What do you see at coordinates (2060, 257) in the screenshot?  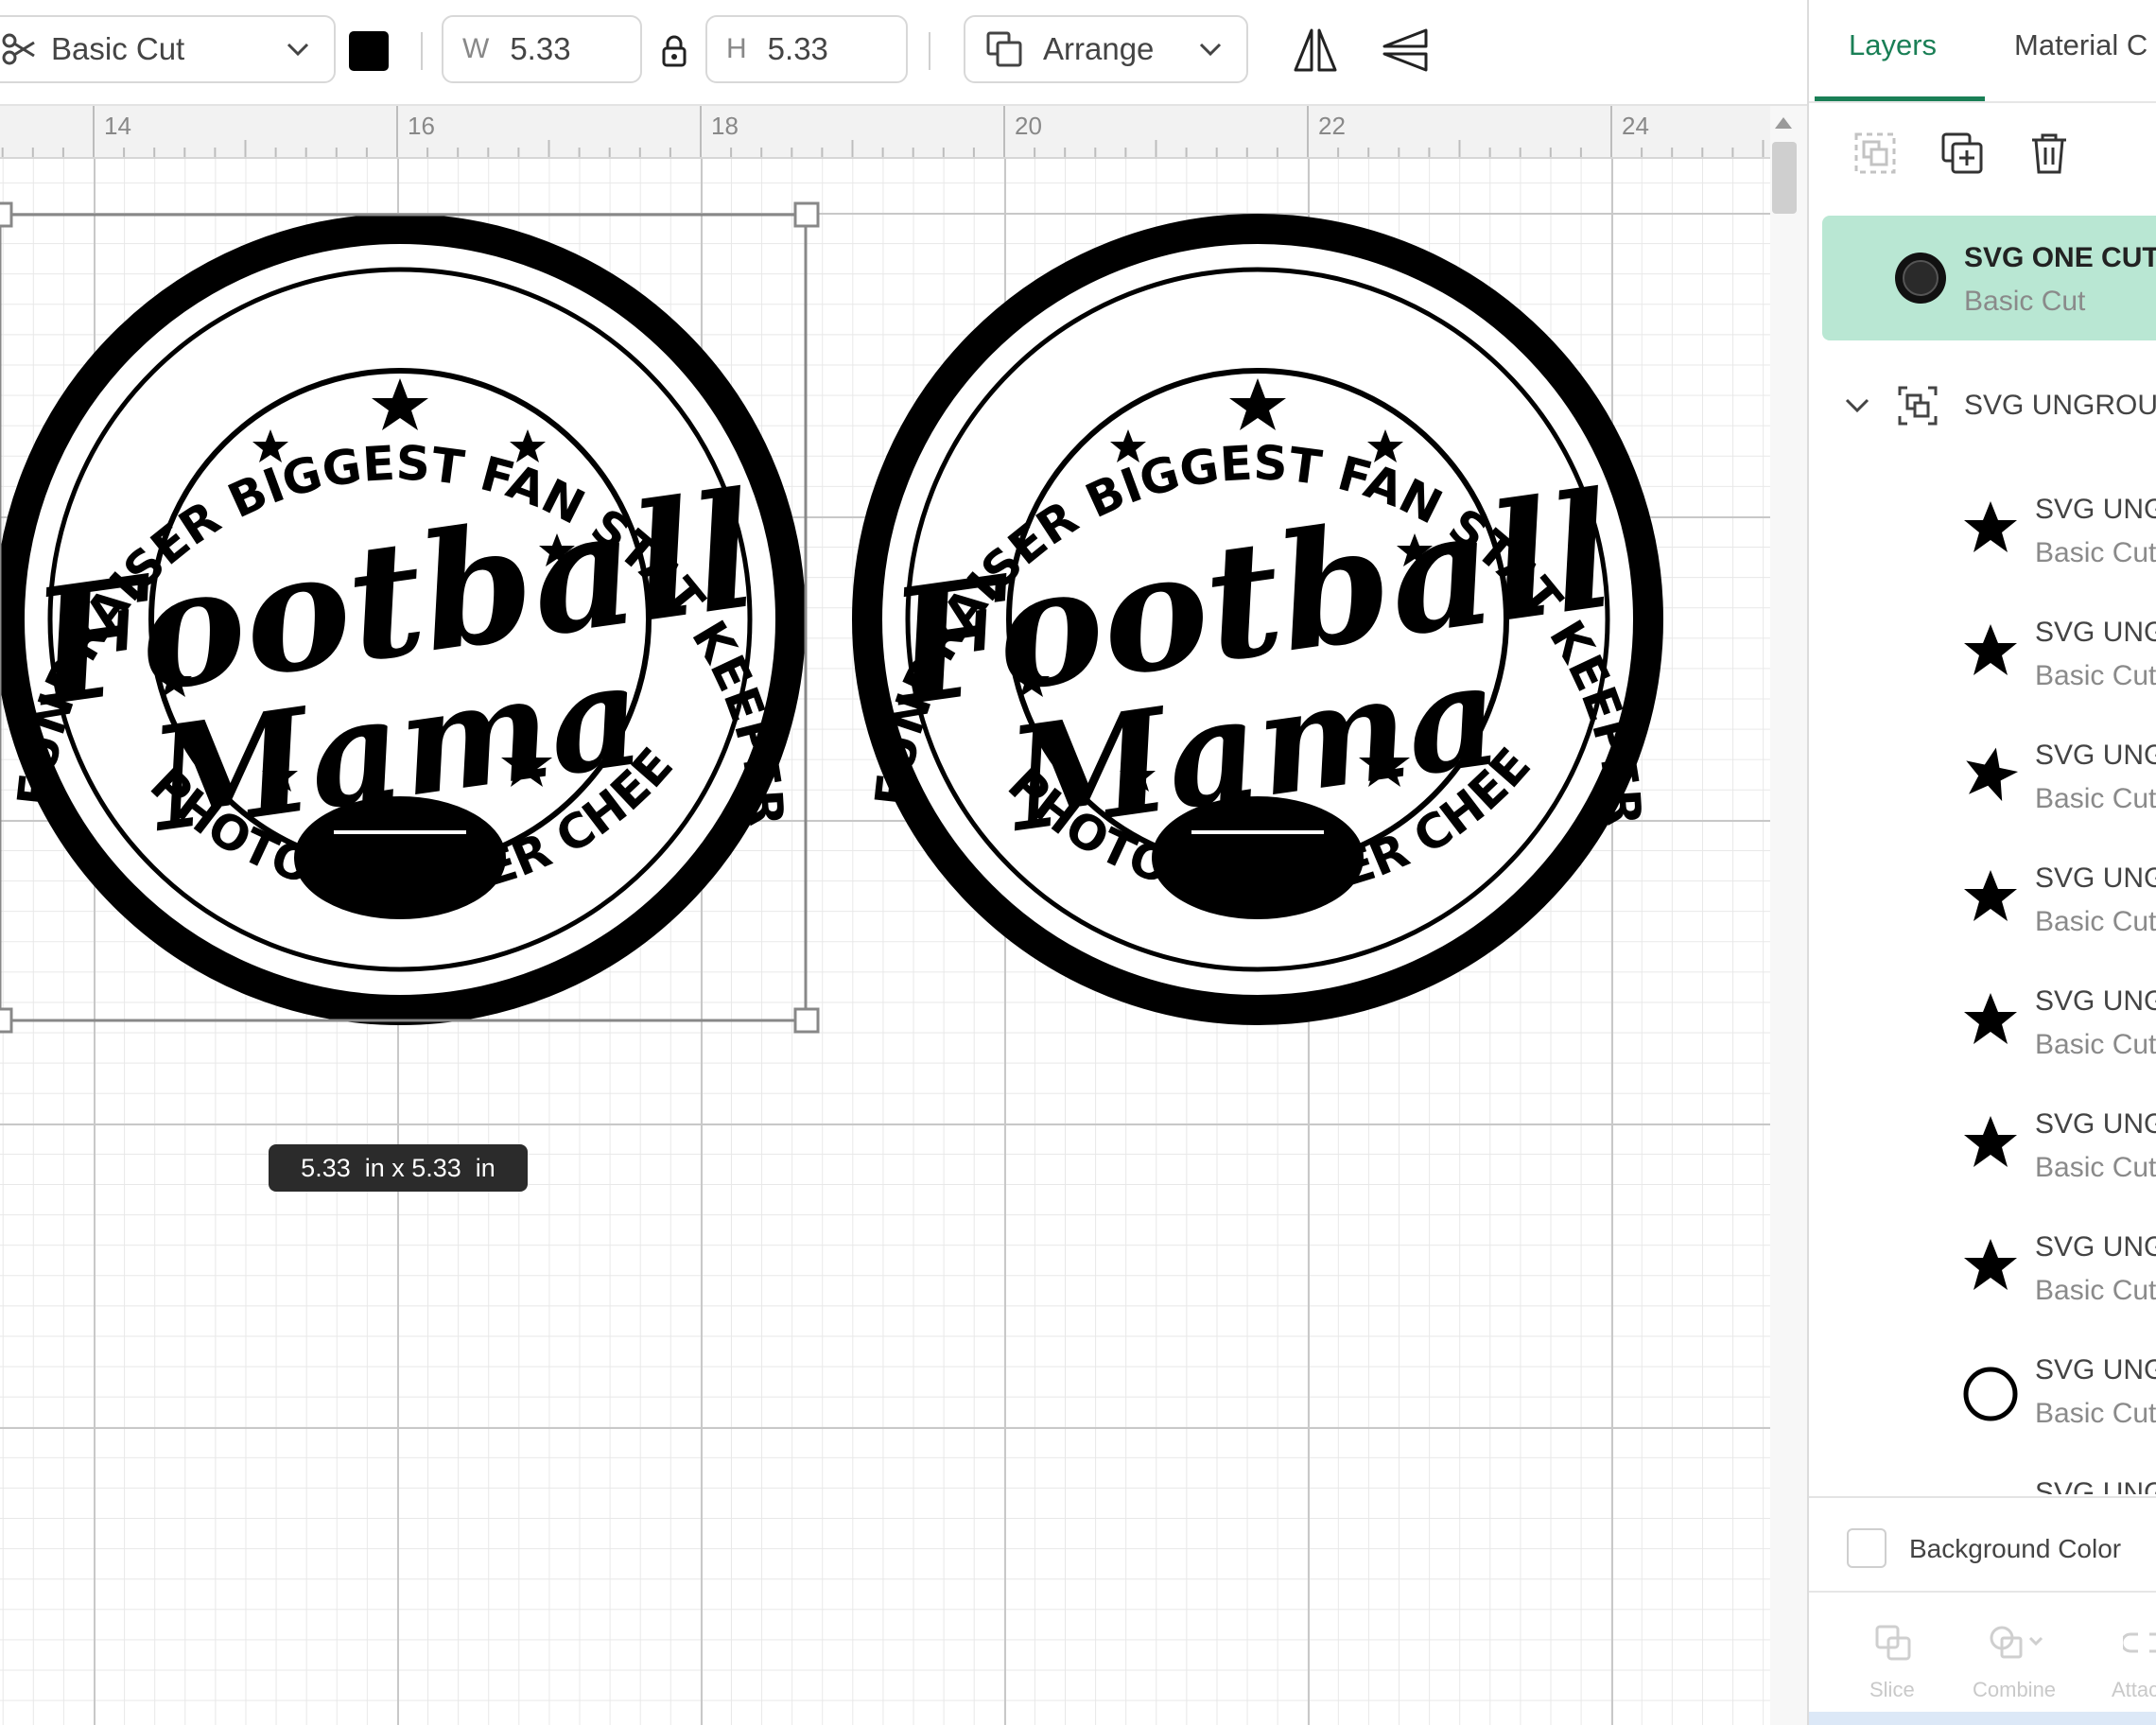 I see `layer-title: SVG ONE CUT` at bounding box center [2060, 257].